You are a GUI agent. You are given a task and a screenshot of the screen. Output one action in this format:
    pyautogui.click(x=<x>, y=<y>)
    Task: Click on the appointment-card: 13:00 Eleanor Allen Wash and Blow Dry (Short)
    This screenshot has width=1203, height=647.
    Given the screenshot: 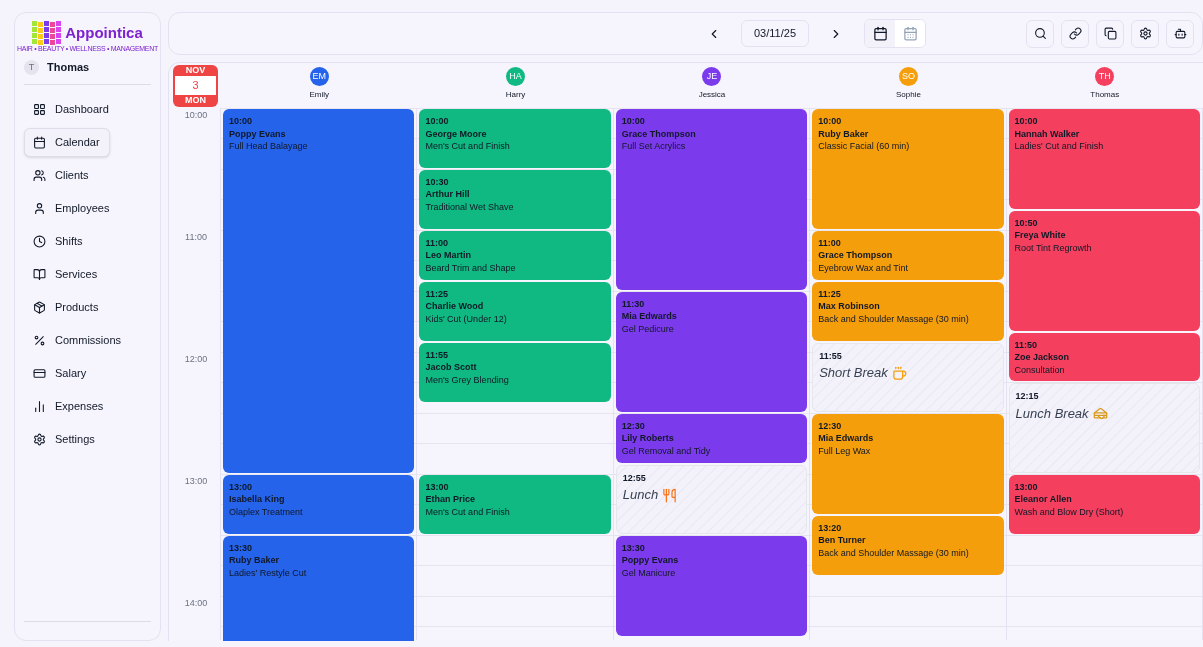 What is the action you would take?
    pyautogui.click(x=1104, y=504)
    